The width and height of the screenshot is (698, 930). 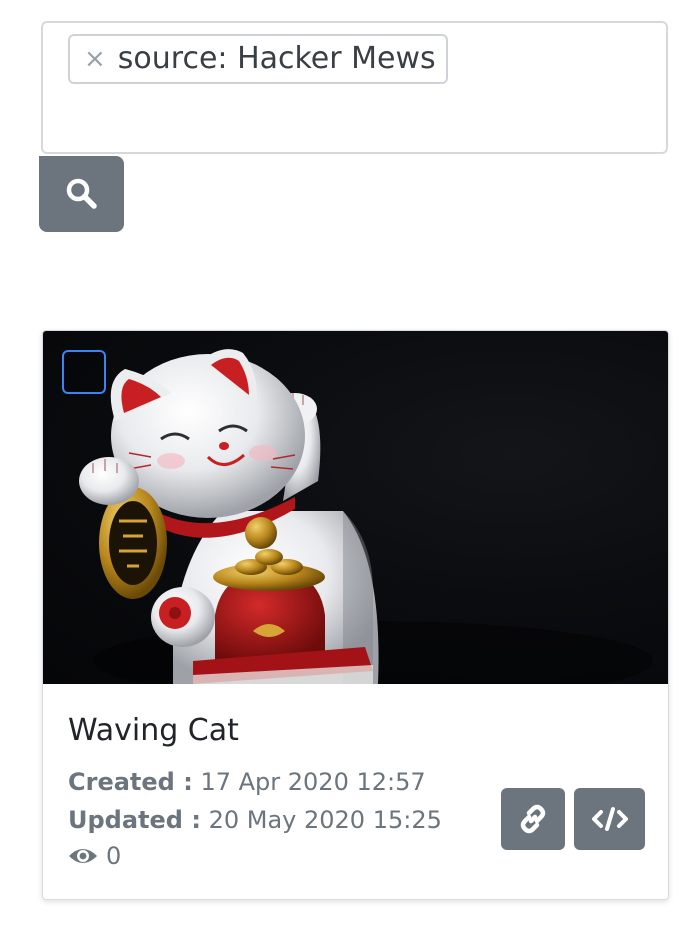 I want to click on search-button, so click(x=81, y=194).